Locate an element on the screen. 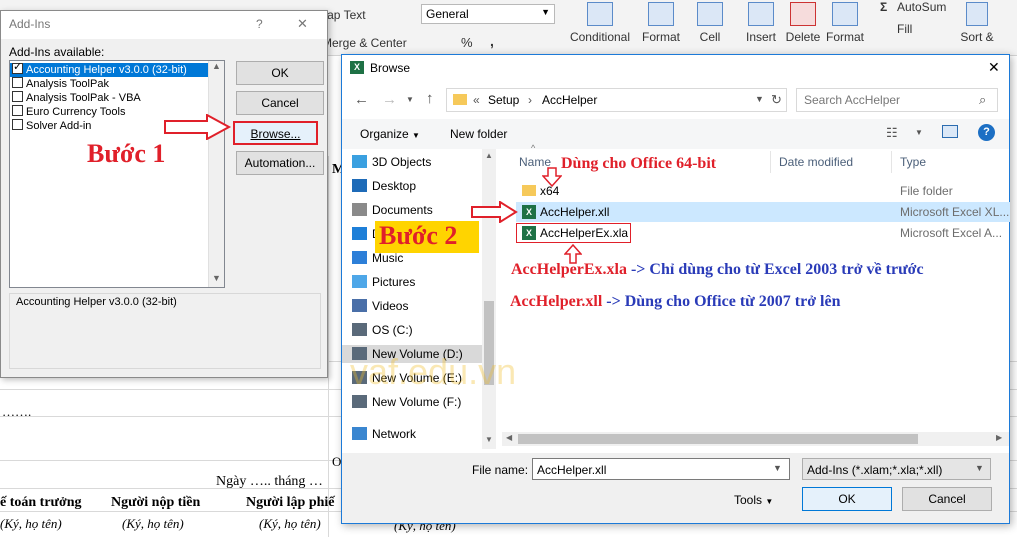 The width and height of the screenshot is (1017, 537). excel-addin-icon: X is located at coordinates (529, 212).